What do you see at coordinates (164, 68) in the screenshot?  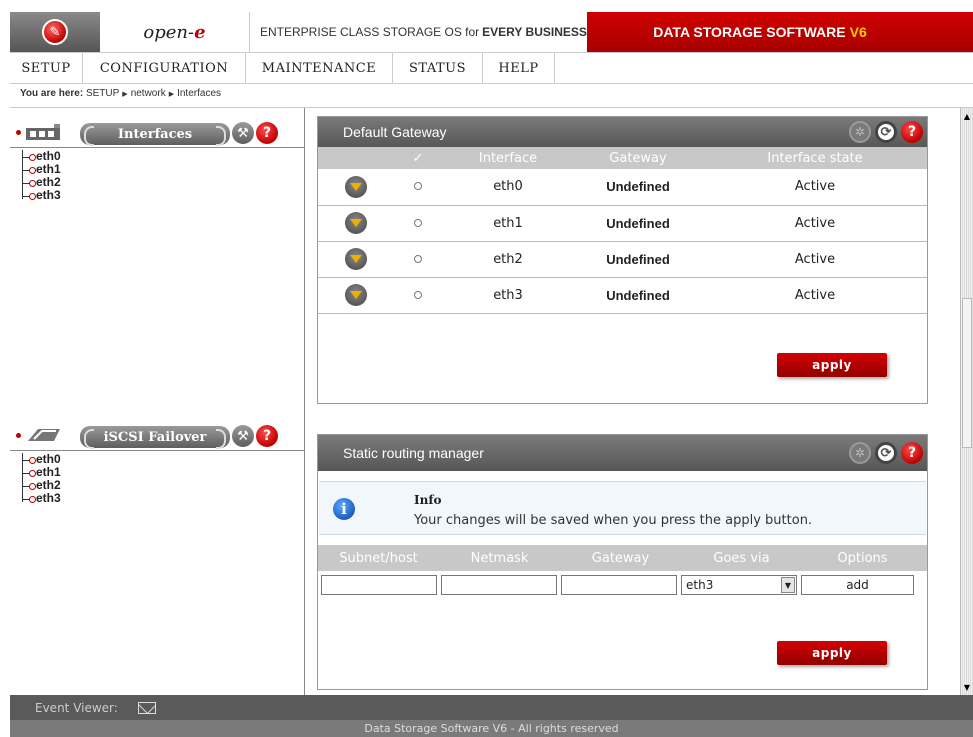 I see `menu-configuration: CONFIGURATION` at bounding box center [164, 68].